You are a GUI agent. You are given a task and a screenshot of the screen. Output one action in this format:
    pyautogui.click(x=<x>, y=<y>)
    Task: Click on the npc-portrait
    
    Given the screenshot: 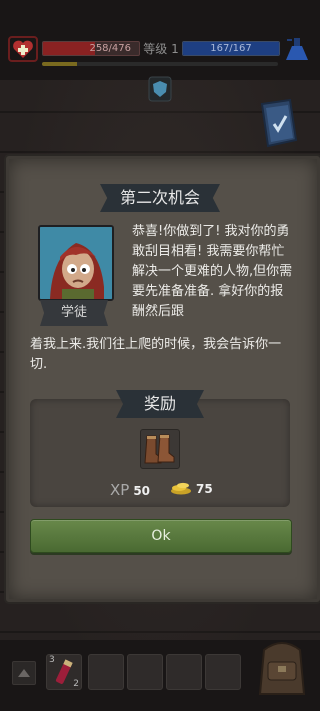 What is the action you would take?
    pyautogui.click(x=76, y=263)
    